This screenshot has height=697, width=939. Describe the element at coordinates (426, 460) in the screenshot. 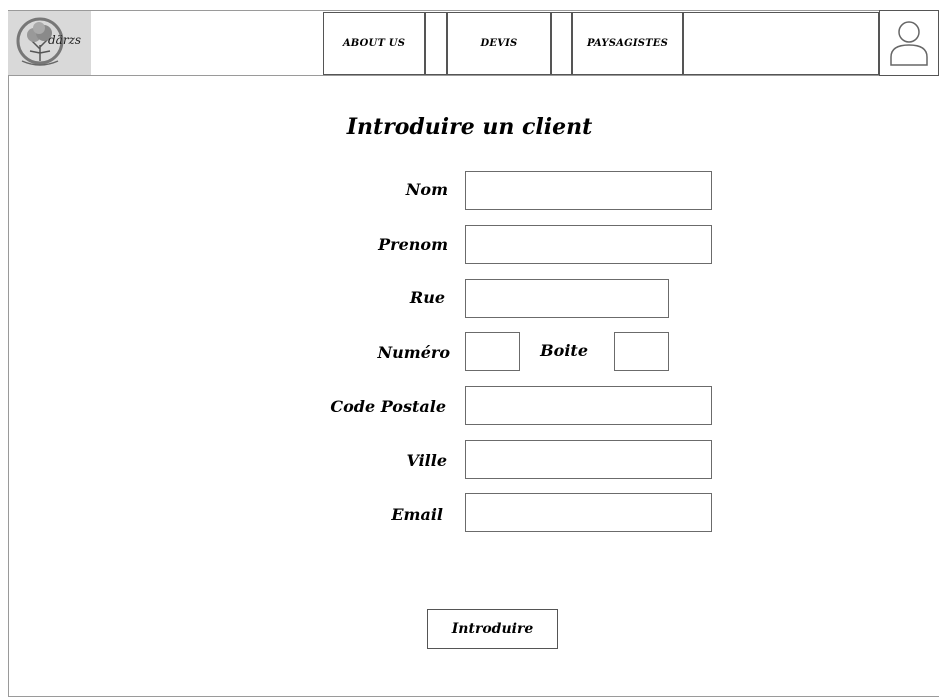

I see `label-ville: Ville` at that location.